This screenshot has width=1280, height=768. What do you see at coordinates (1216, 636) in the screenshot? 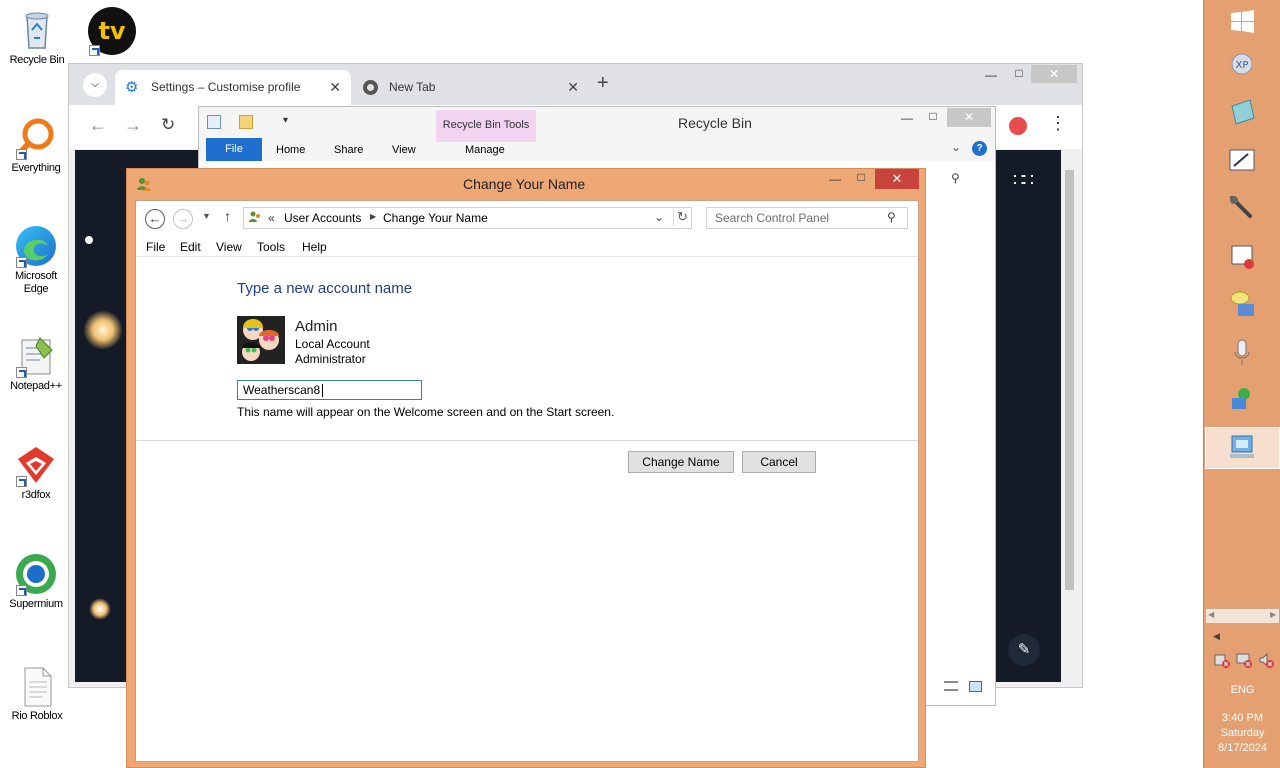
I see `show-hidden-icons-chevron: ◀` at bounding box center [1216, 636].